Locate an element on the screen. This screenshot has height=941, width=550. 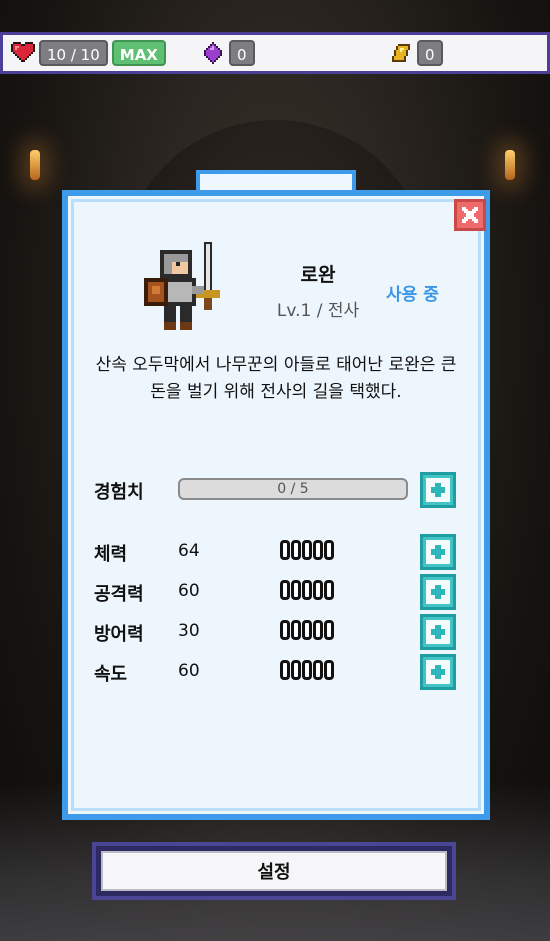
close-icon is located at coordinates (470, 215).